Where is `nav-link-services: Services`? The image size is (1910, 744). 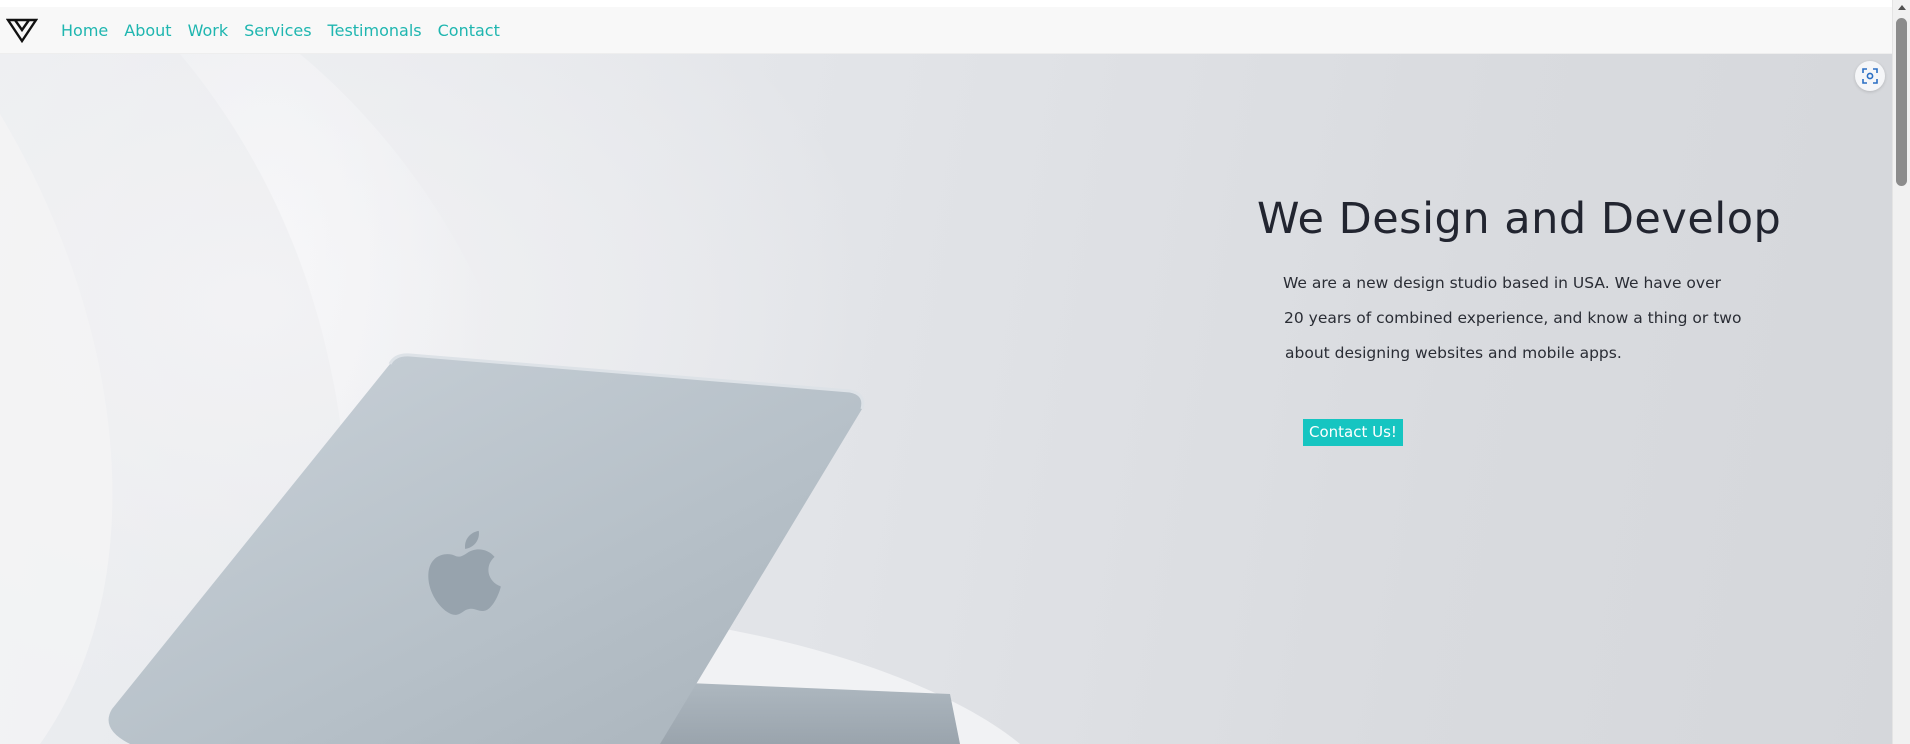
nav-link-services: Services is located at coordinates (277, 30).